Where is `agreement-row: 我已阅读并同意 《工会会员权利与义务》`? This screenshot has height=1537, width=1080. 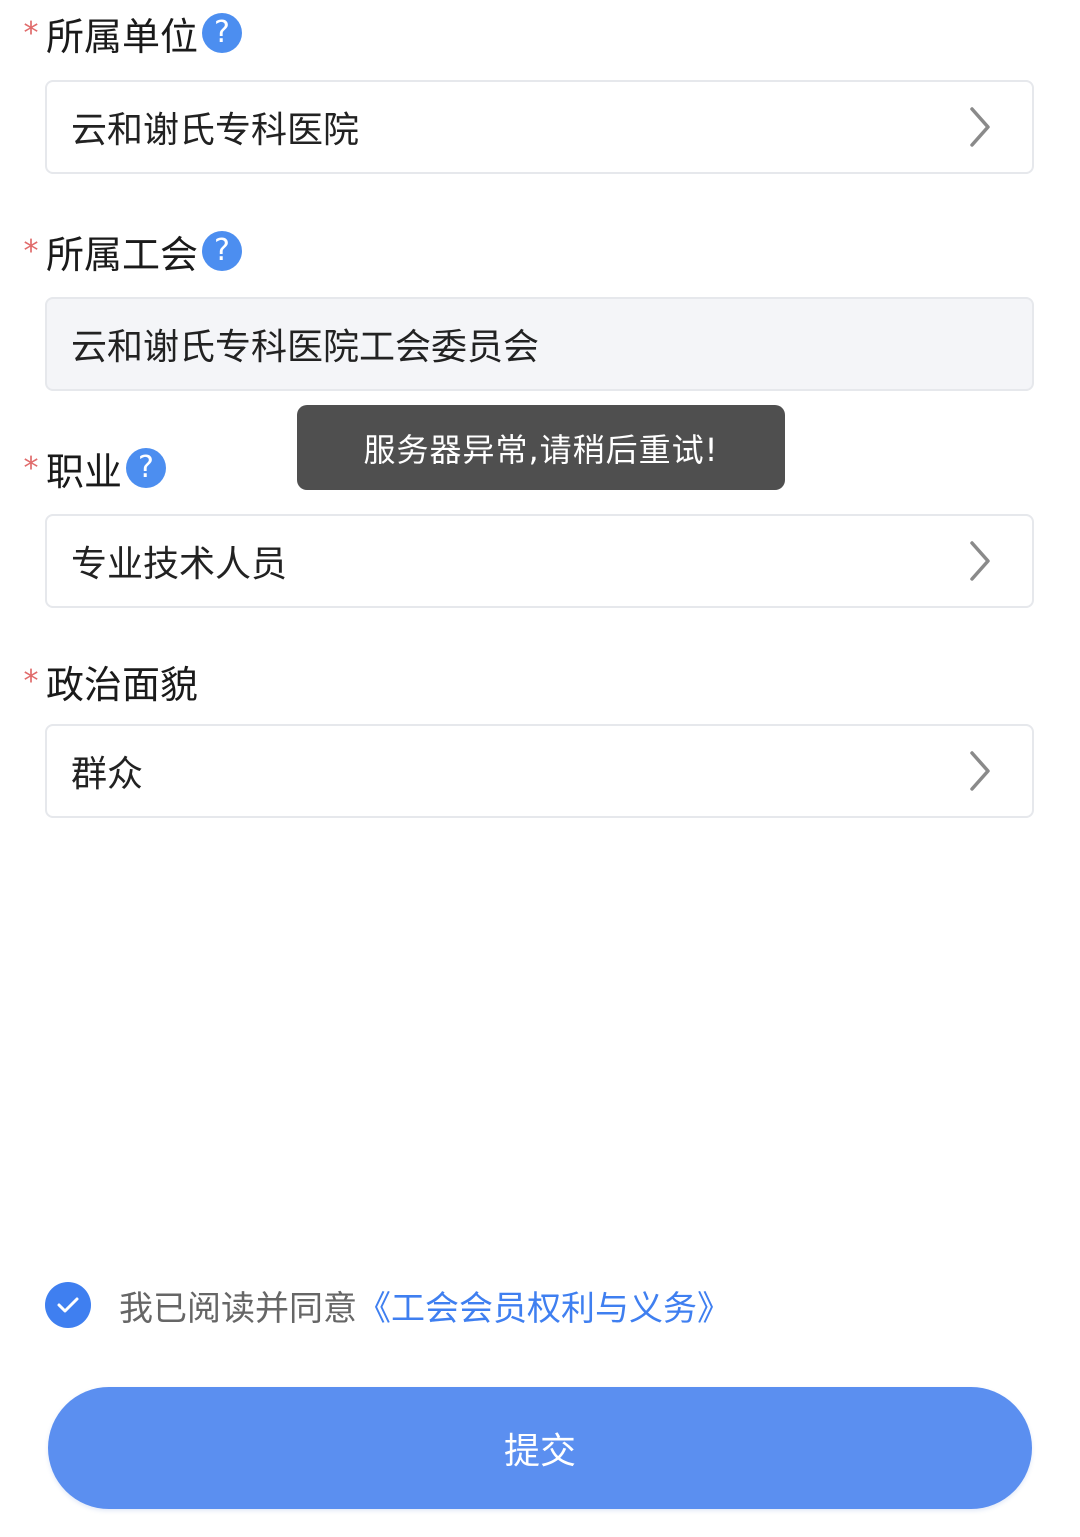 agreement-row: 我已阅读并同意 《工会会员权利与义务》 is located at coordinates (388, 1305).